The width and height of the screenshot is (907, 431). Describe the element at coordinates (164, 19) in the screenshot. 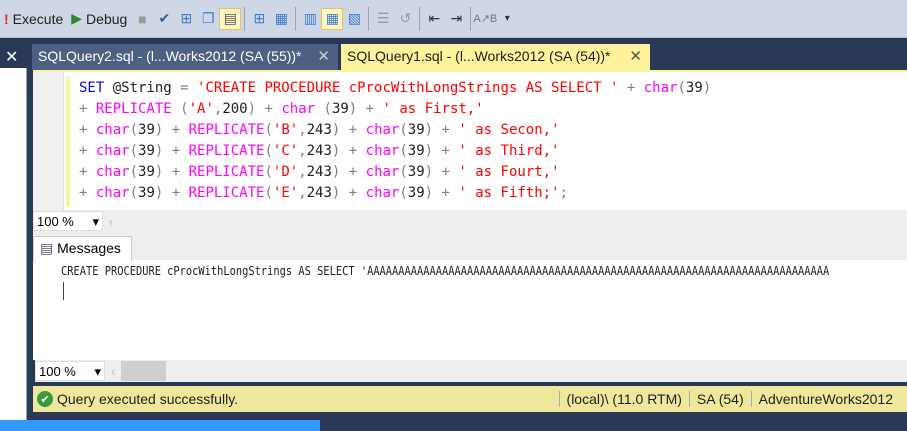

I see `parse-check-icon: ✔` at that location.